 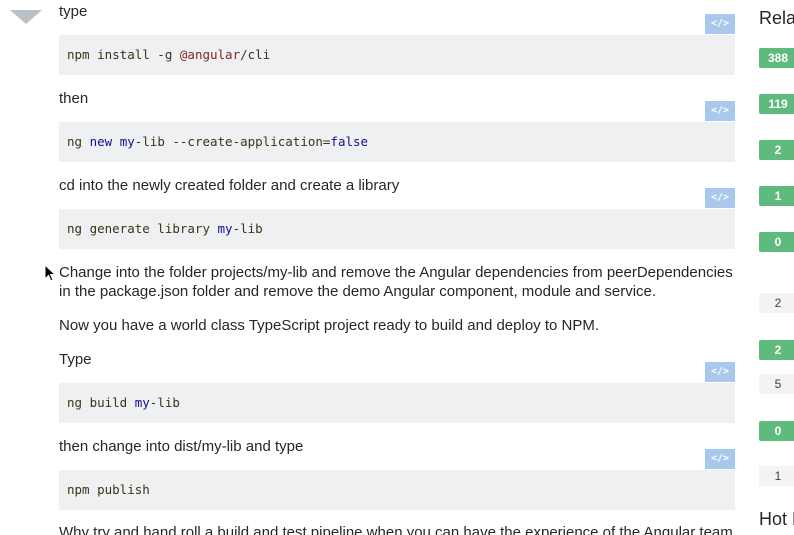 What do you see at coordinates (50, 273) in the screenshot?
I see `mouse-cursor-icon` at bounding box center [50, 273].